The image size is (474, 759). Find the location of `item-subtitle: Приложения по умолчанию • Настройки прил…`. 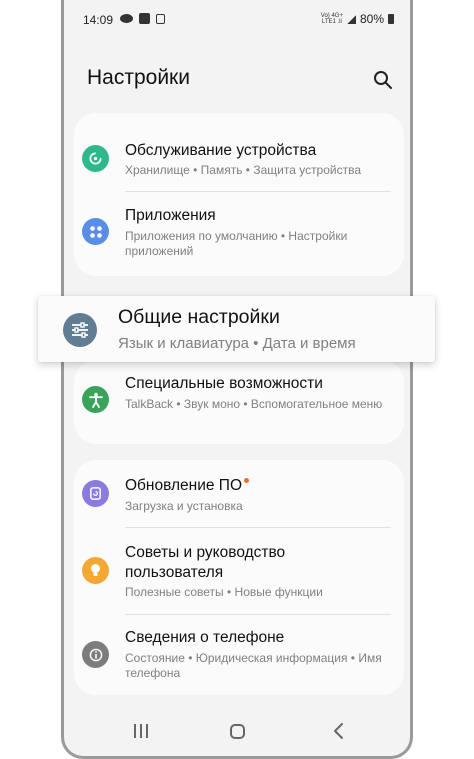

item-subtitle: Приложения по умолчанию • Настройки прил… is located at coordinates (236, 243).